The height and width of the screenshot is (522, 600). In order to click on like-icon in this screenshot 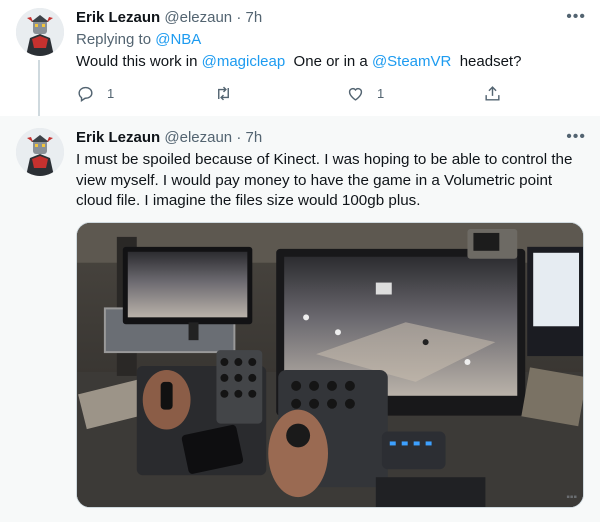, I will do `click(355, 94)`.